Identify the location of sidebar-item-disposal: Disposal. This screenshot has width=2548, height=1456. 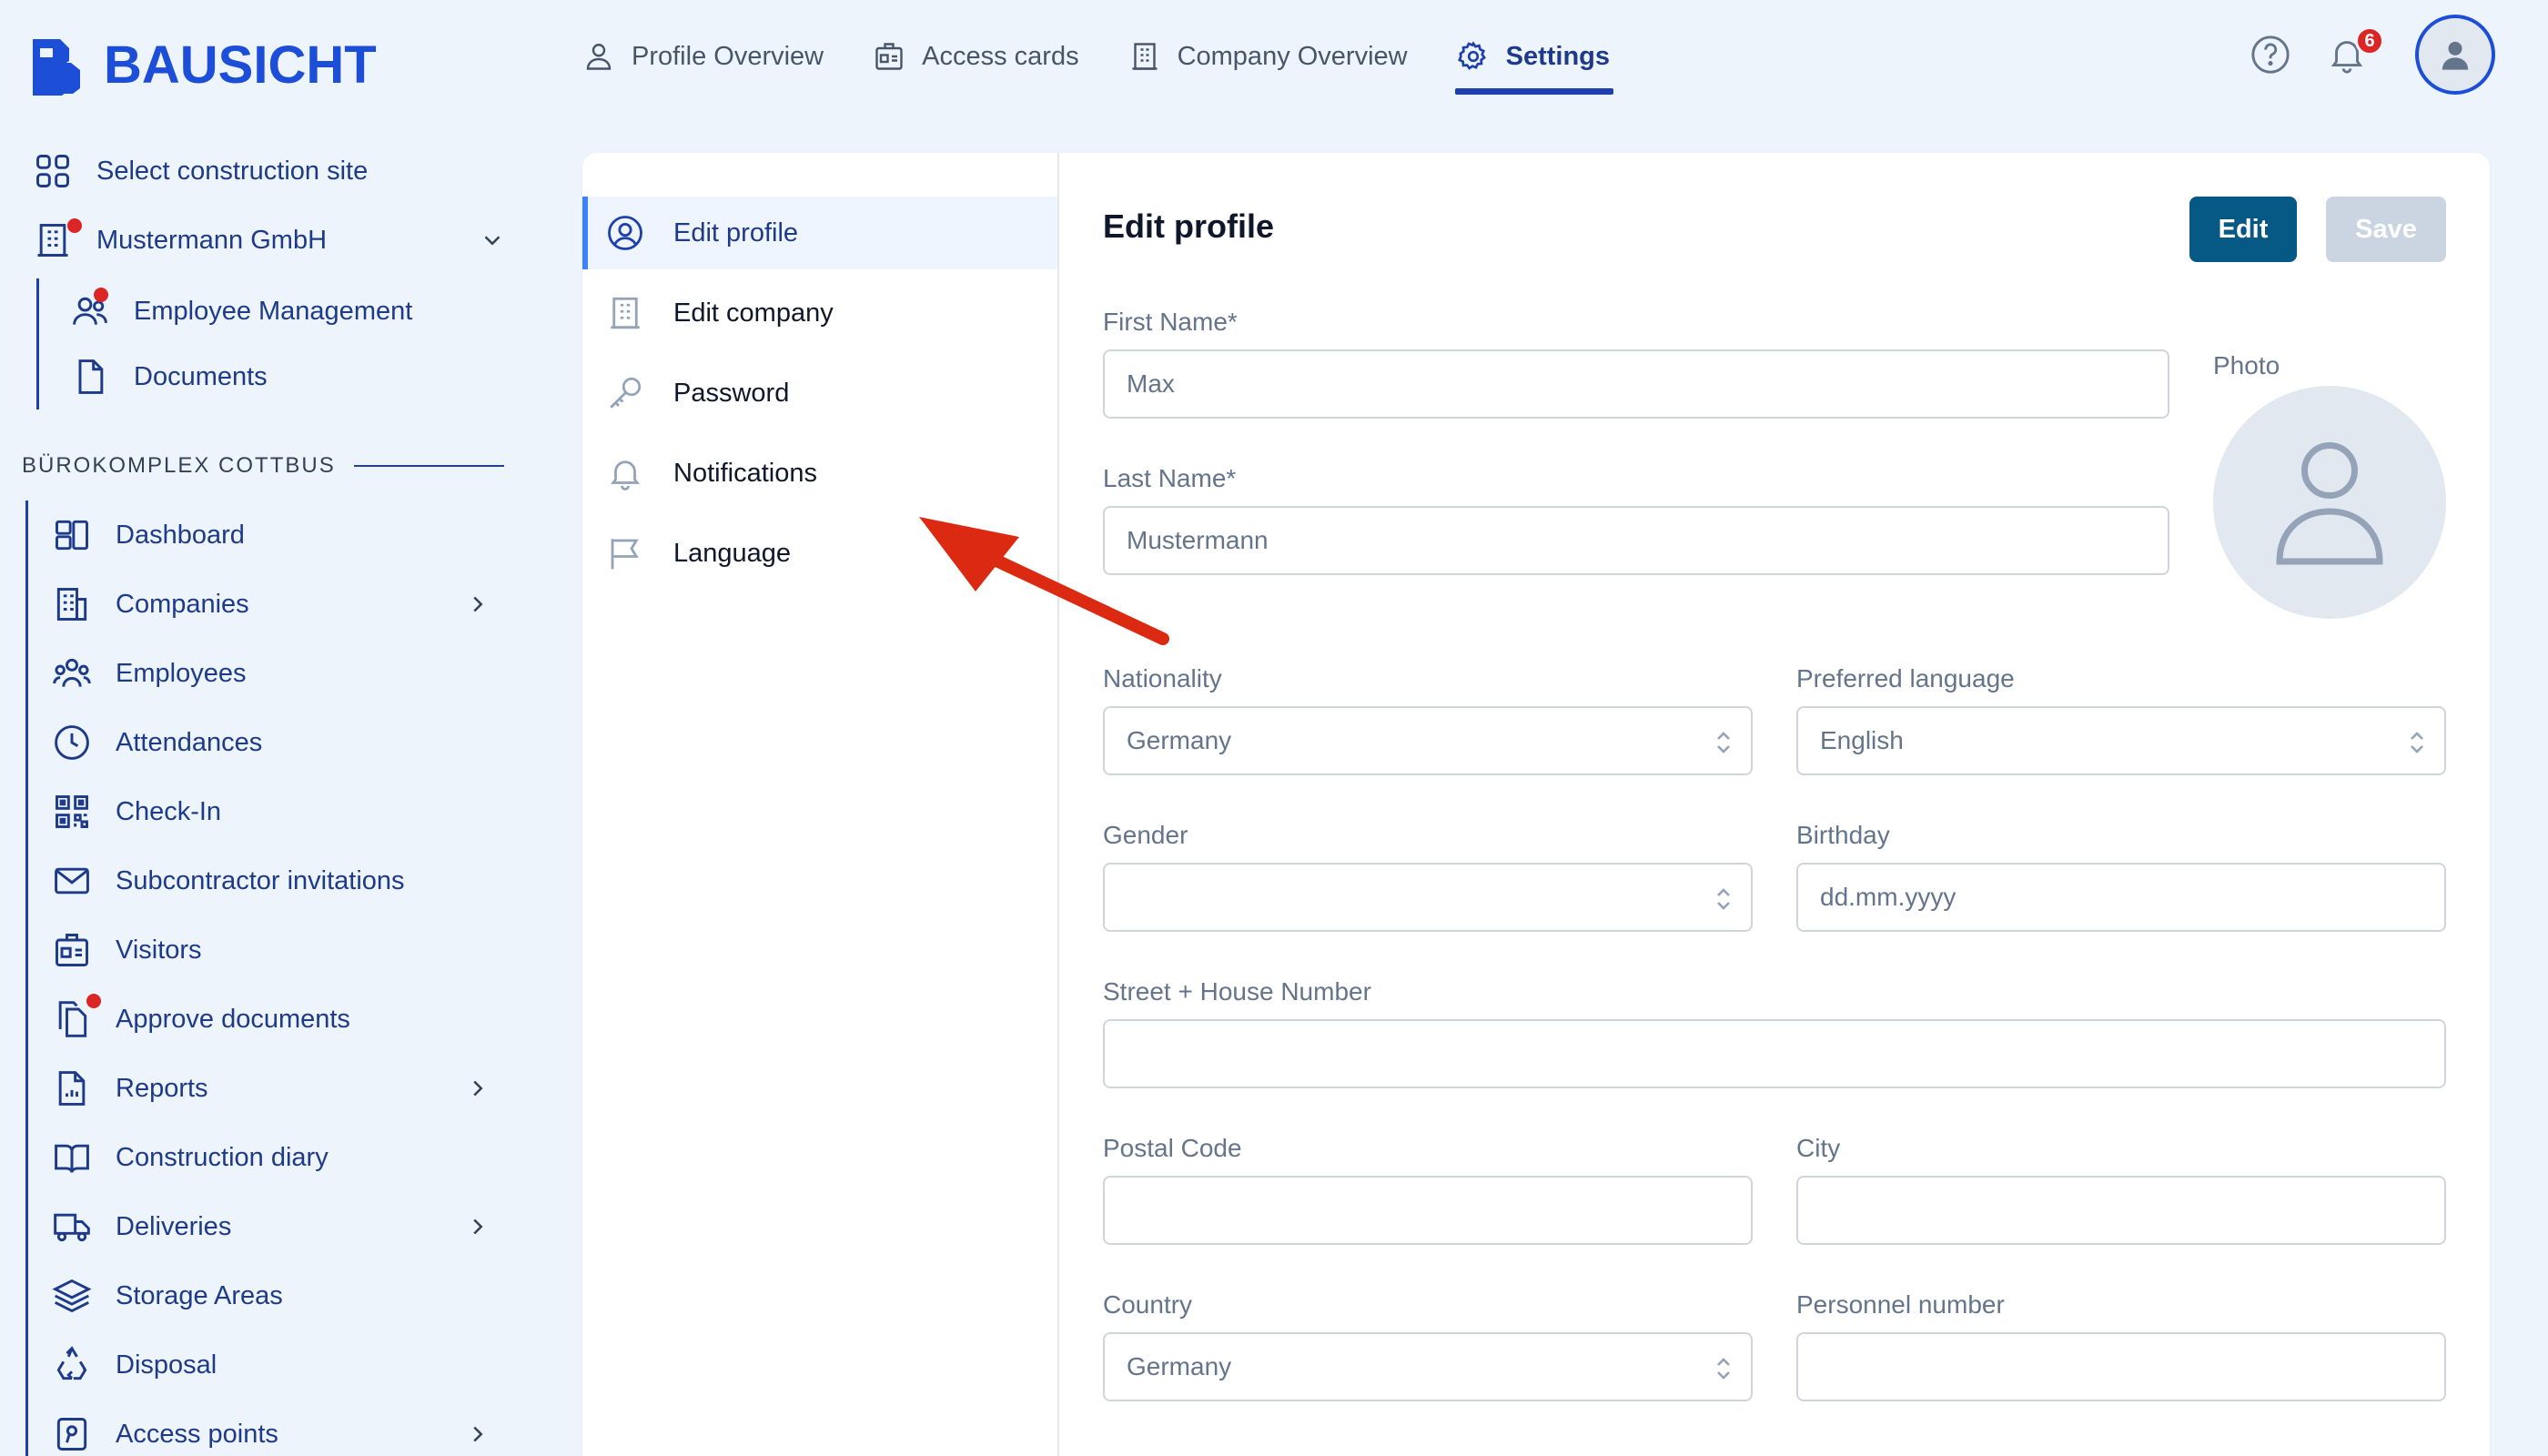
(271, 1365).